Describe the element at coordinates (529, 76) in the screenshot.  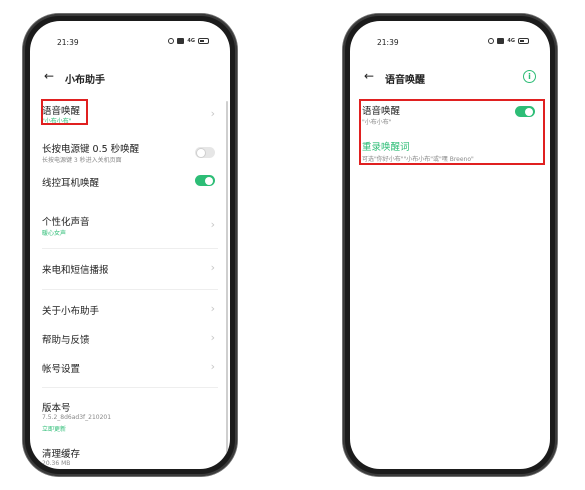
I see `info-icon: i` at that location.